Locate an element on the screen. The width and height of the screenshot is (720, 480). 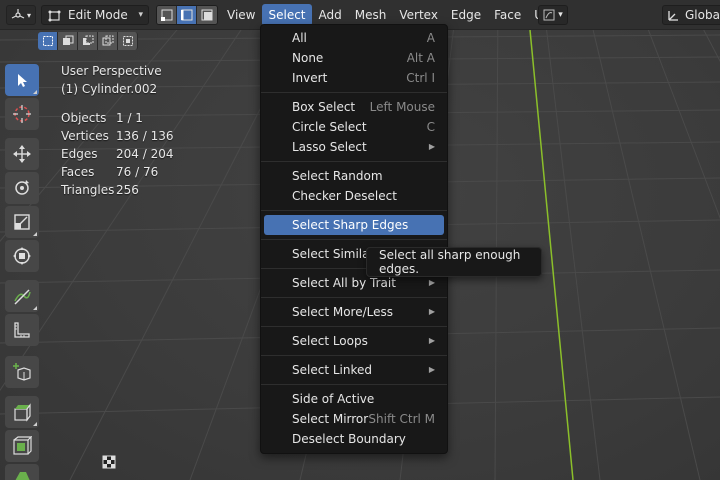
menu-item-deselect-boundary: Deselect Boundary is located at coordinates (354, 439).